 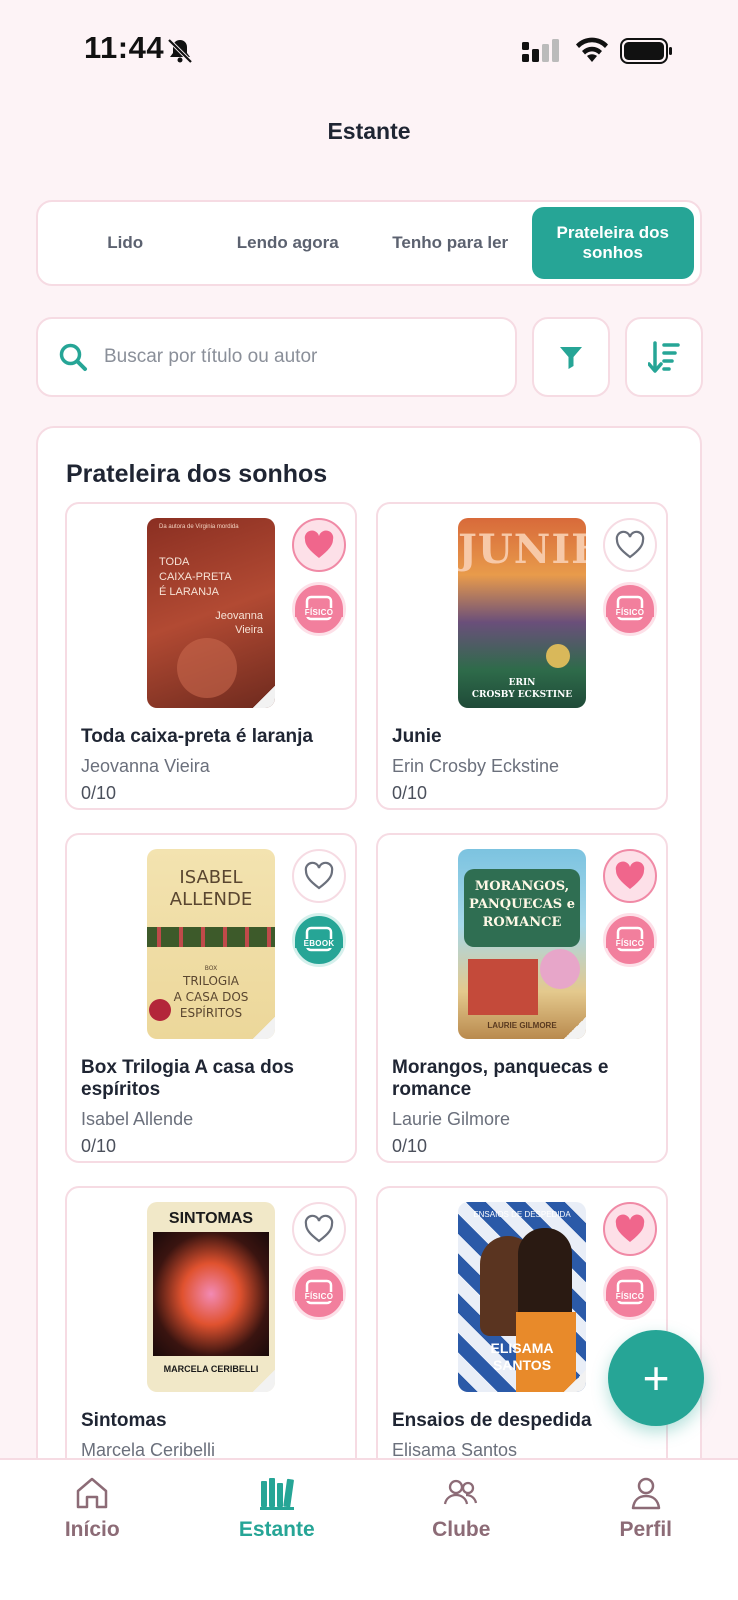 What do you see at coordinates (461, 1530) in the screenshot?
I see `nav-item-clube: Clube` at bounding box center [461, 1530].